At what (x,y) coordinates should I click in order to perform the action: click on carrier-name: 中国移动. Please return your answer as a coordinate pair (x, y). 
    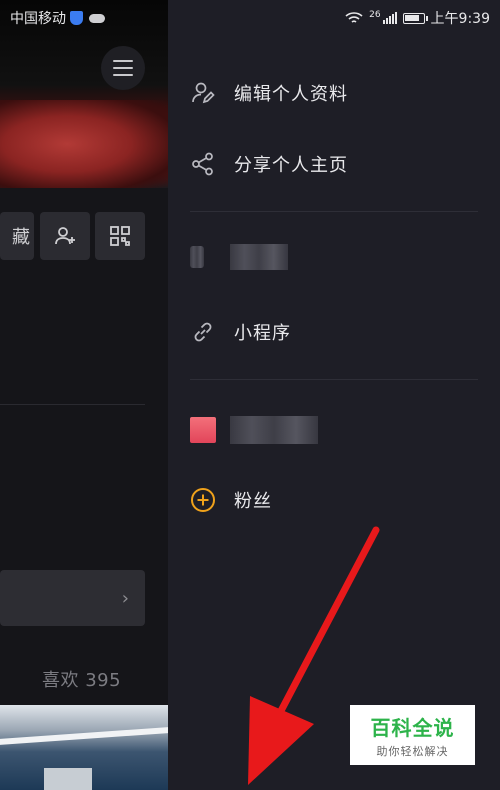
    Looking at the image, I should click on (38, 19).